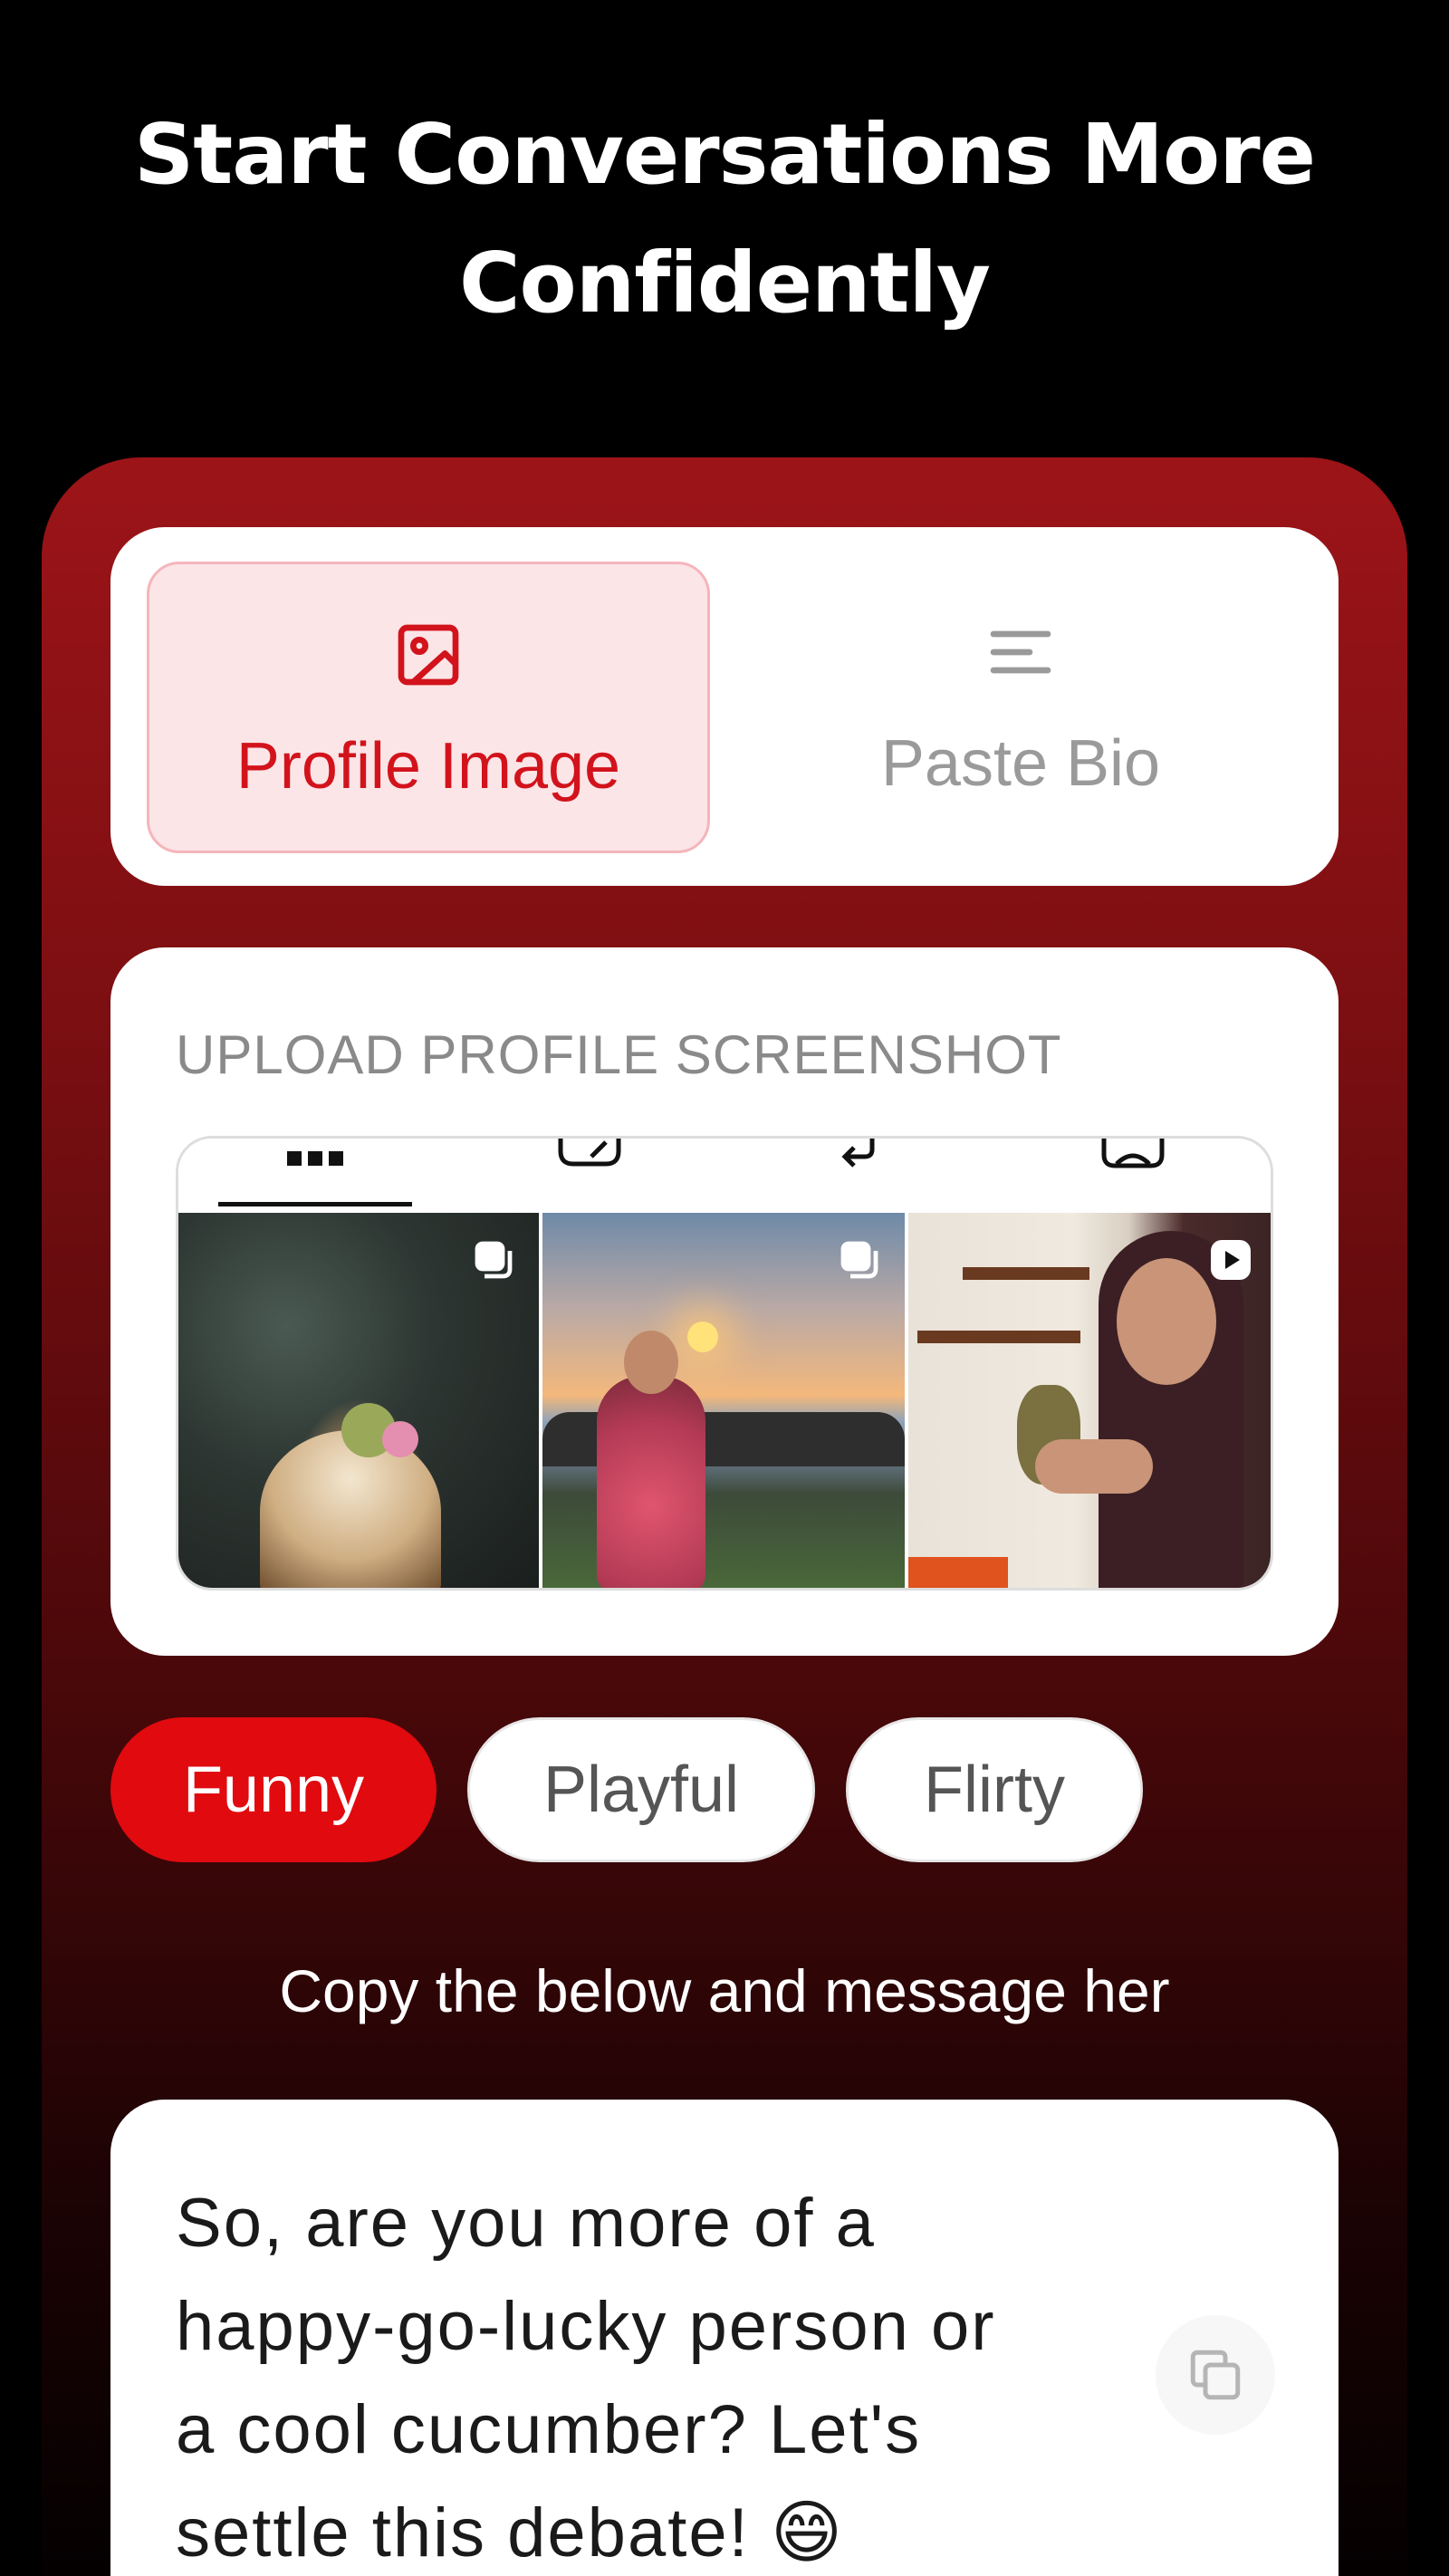  I want to click on grid-icon, so click(315, 1158).